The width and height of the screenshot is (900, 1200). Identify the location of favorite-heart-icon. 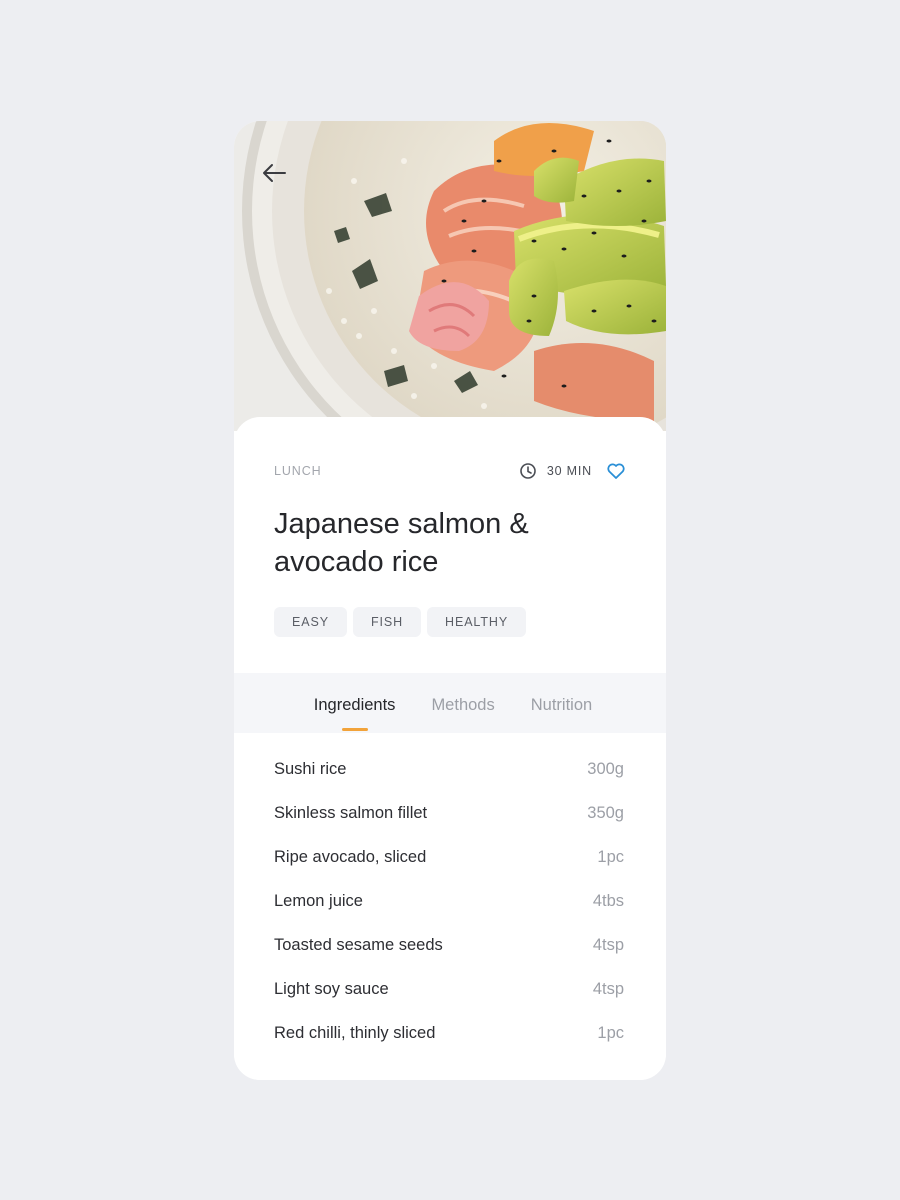
(616, 471).